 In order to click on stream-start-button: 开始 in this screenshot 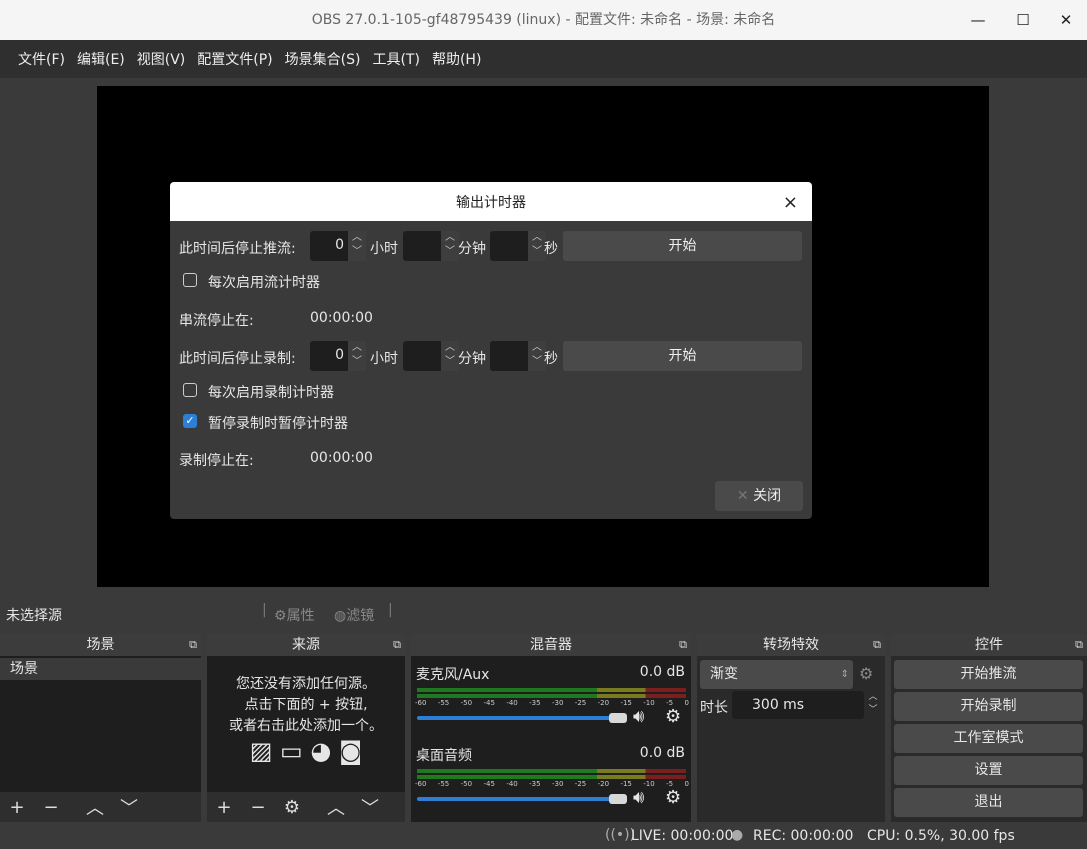, I will do `click(682, 246)`.